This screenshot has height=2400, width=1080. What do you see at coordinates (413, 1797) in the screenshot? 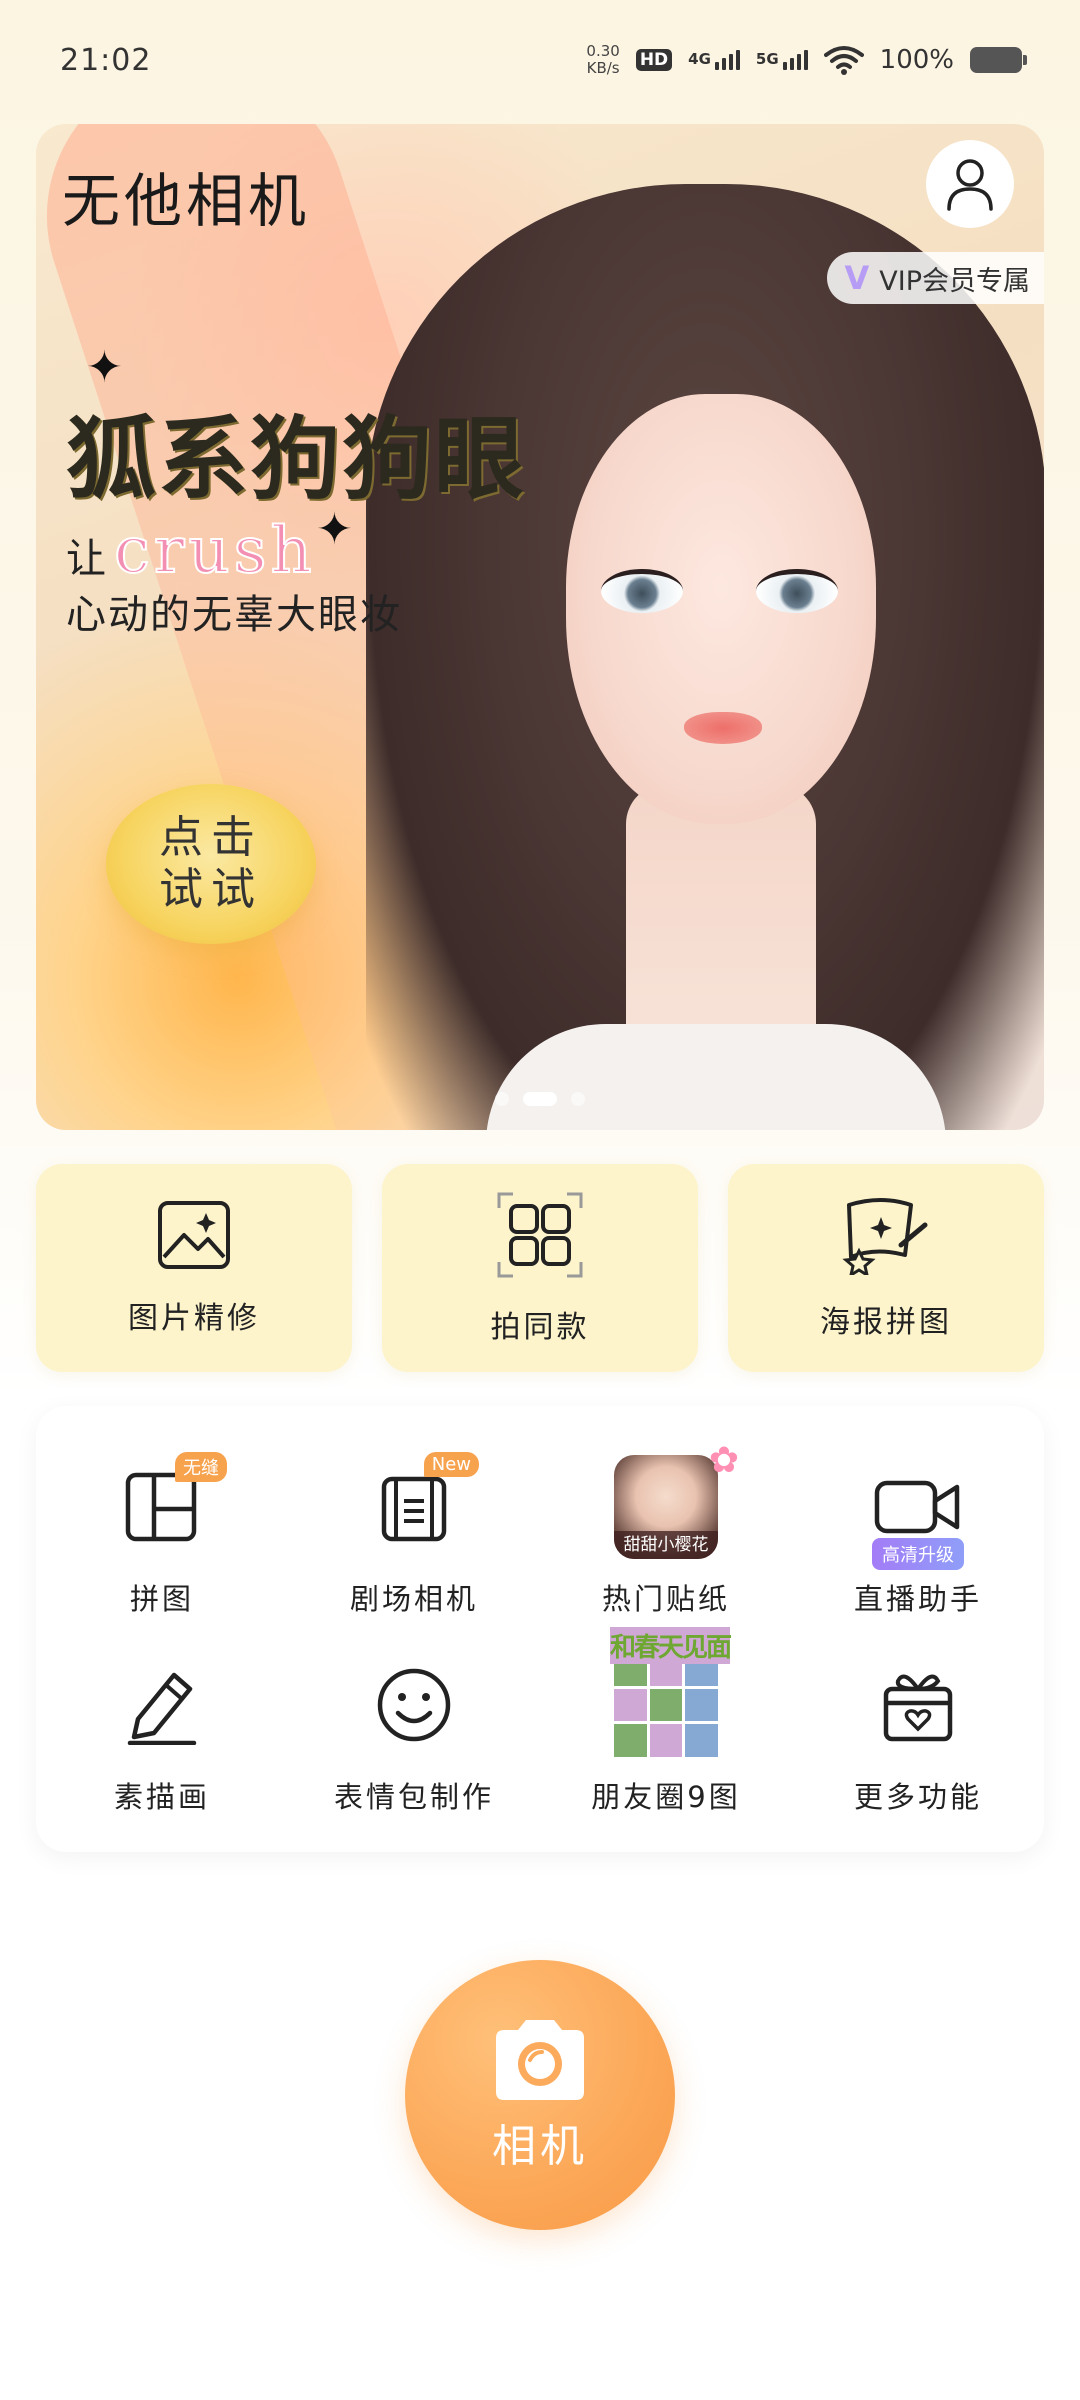
I see `tool-label: 表情包制作` at bounding box center [413, 1797].